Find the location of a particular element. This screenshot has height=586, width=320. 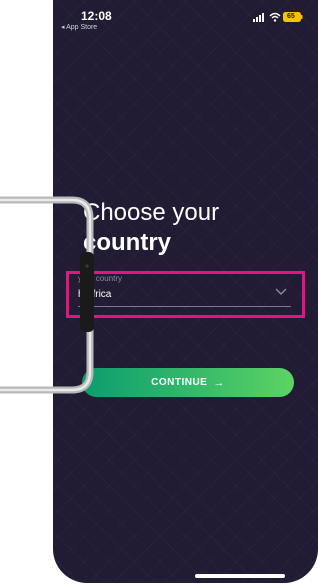

continue-button: CONTINUE → is located at coordinates (188, 382).